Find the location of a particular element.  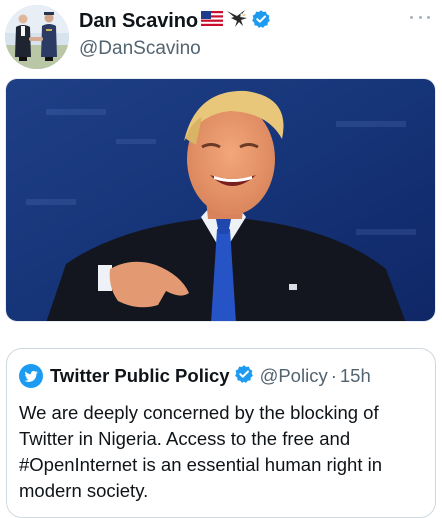

tweet-header: Dan Scavino @DanScavino is located at coordinates (221, 35).